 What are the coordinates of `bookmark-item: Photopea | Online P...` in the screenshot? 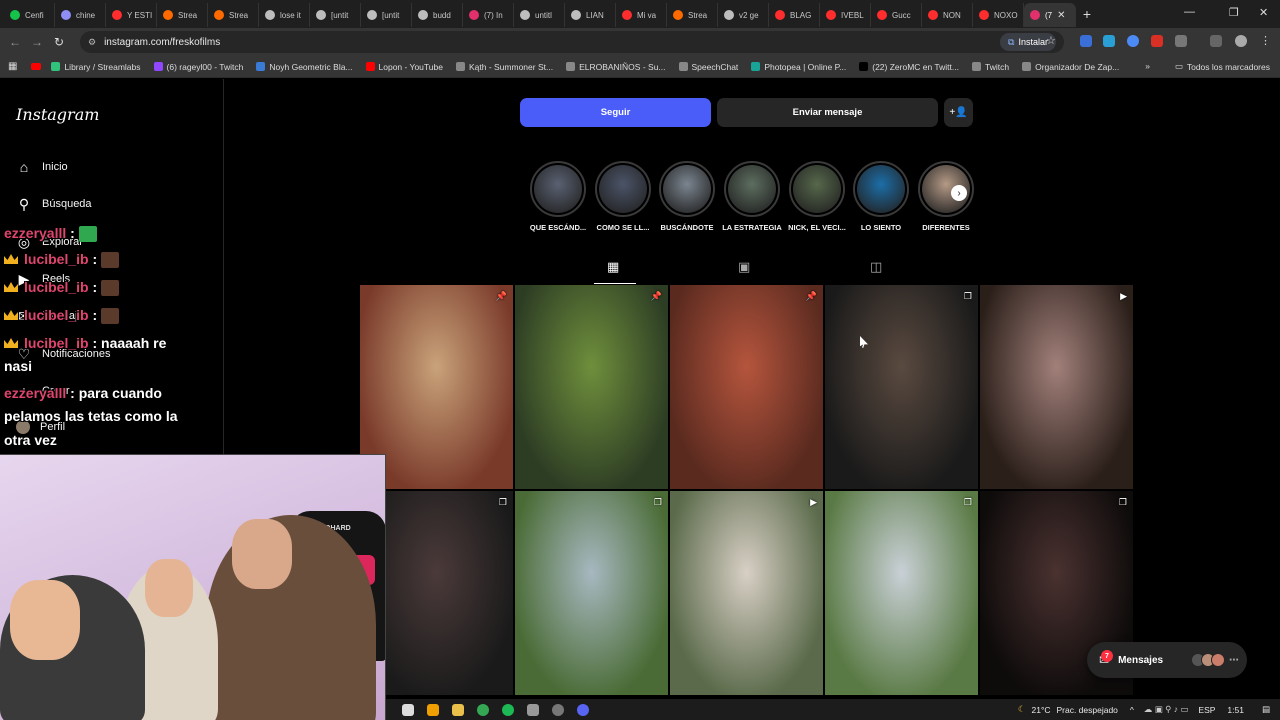 It's located at (798, 67).